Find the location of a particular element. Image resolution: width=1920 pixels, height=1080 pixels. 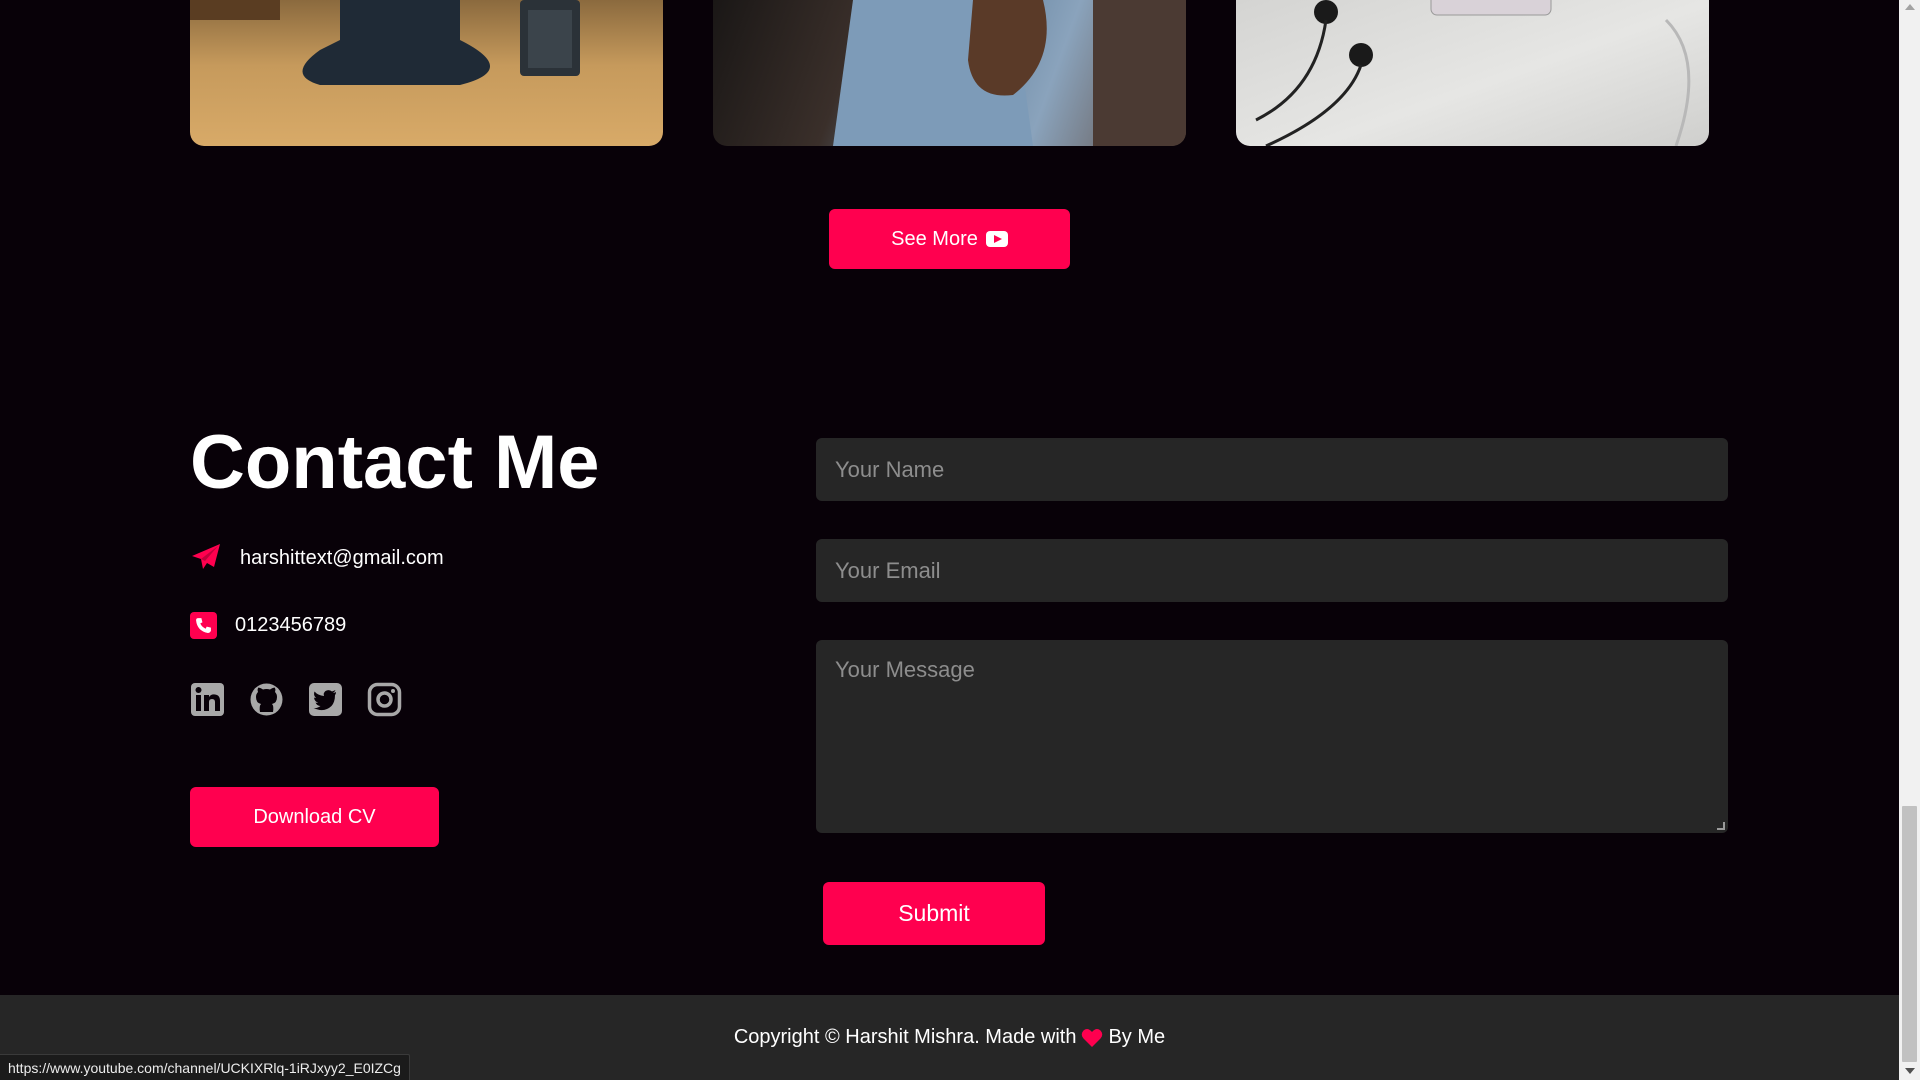

message-textarea is located at coordinates (1272, 736).